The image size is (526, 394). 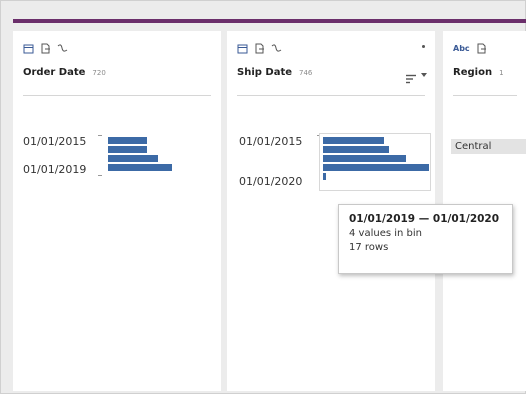 What do you see at coordinates (488, 146) in the screenshot?
I see `category-value: Central` at bounding box center [488, 146].